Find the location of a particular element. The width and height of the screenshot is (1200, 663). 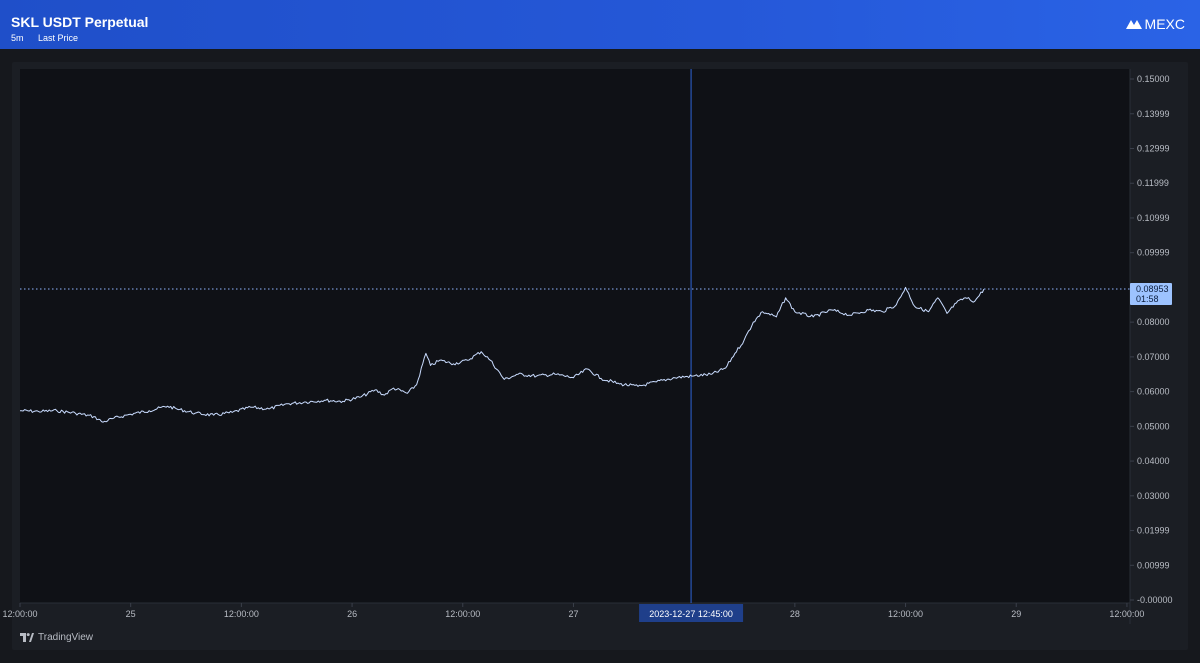

tradingview-label: TradingView is located at coordinates (66, 637).